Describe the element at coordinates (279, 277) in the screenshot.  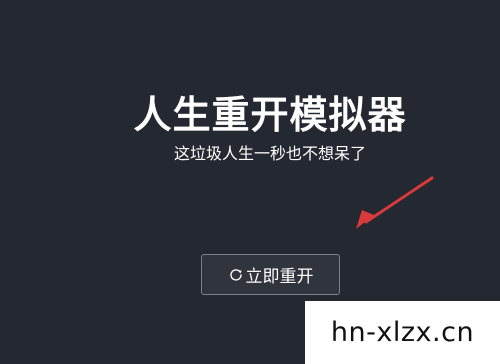
I see `restart-button-label: 立即重开` at that location.